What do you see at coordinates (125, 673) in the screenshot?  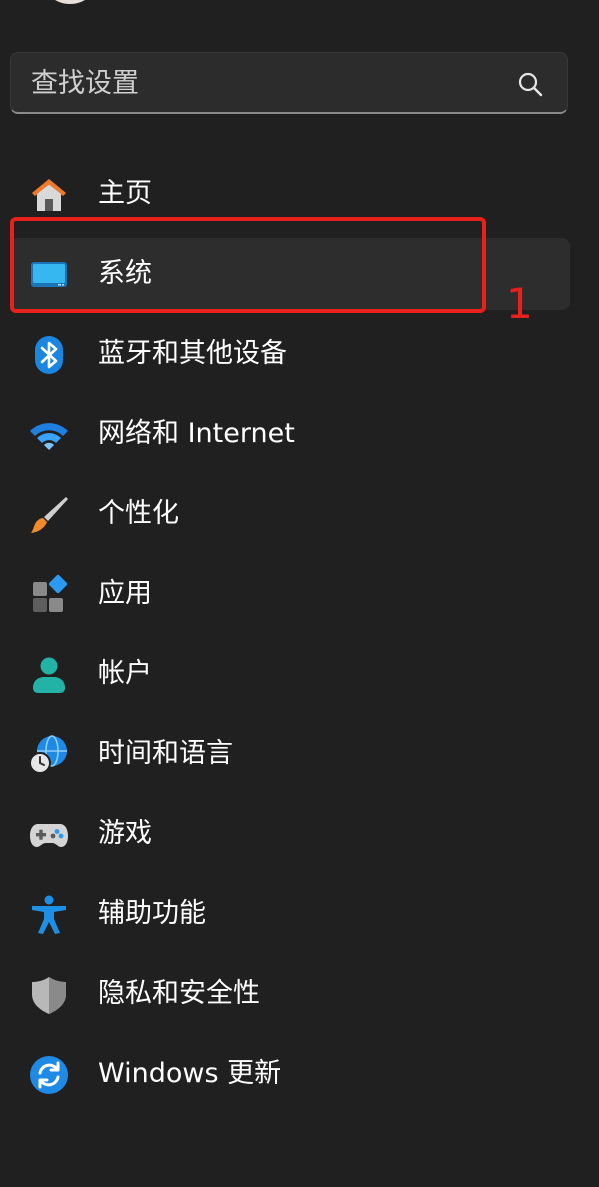 I see `nav-label: 帐户` at bounding box center [125, 673].